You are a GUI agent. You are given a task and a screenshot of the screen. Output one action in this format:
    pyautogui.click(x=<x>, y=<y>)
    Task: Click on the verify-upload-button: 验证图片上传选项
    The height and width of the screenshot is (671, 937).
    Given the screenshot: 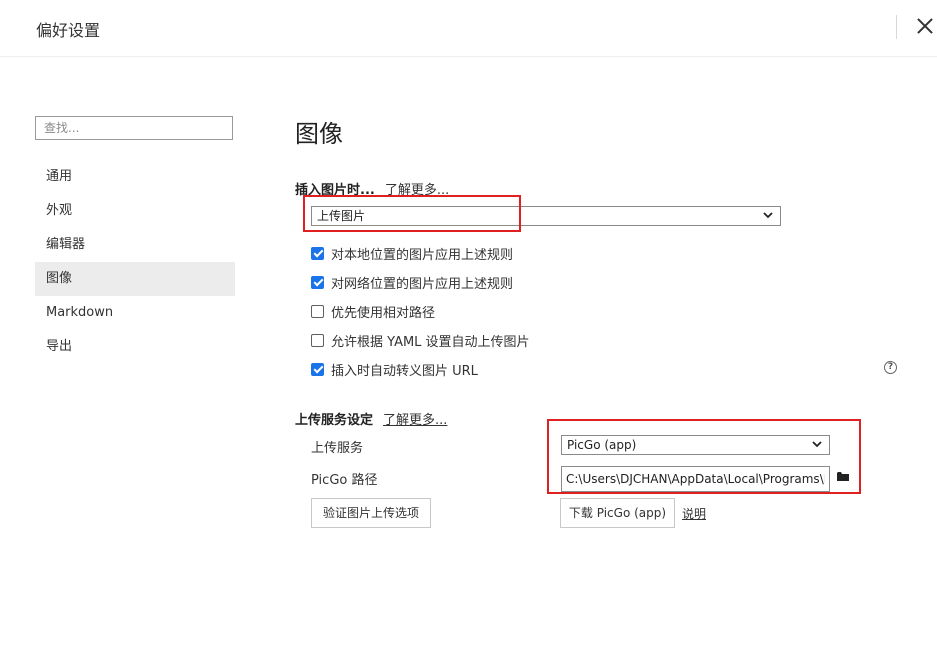 What is the action you would take?
    pyautogui.click(x=371, y=513)
    